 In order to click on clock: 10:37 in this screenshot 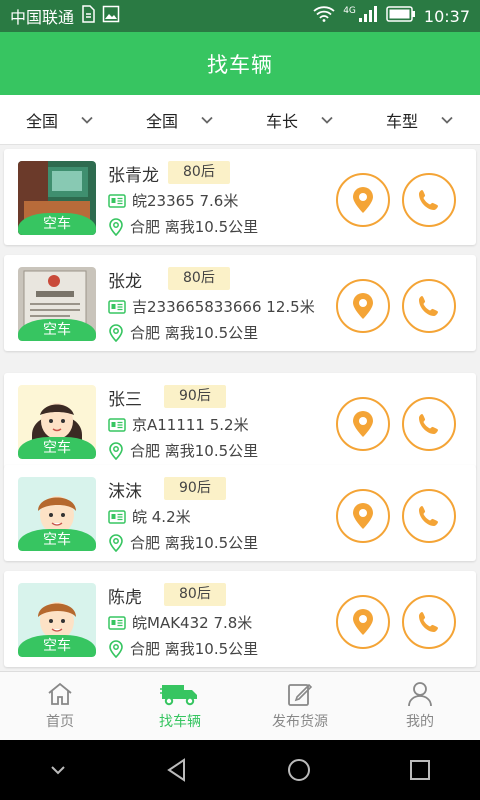, I will do `click(446, 16)`.